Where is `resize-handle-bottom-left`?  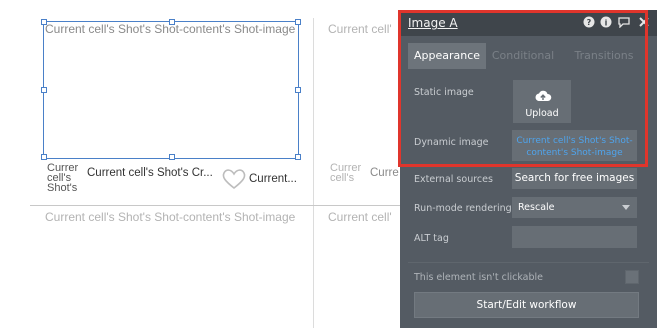 resize-handle-bottom-left is located at coordinates (44, 157).